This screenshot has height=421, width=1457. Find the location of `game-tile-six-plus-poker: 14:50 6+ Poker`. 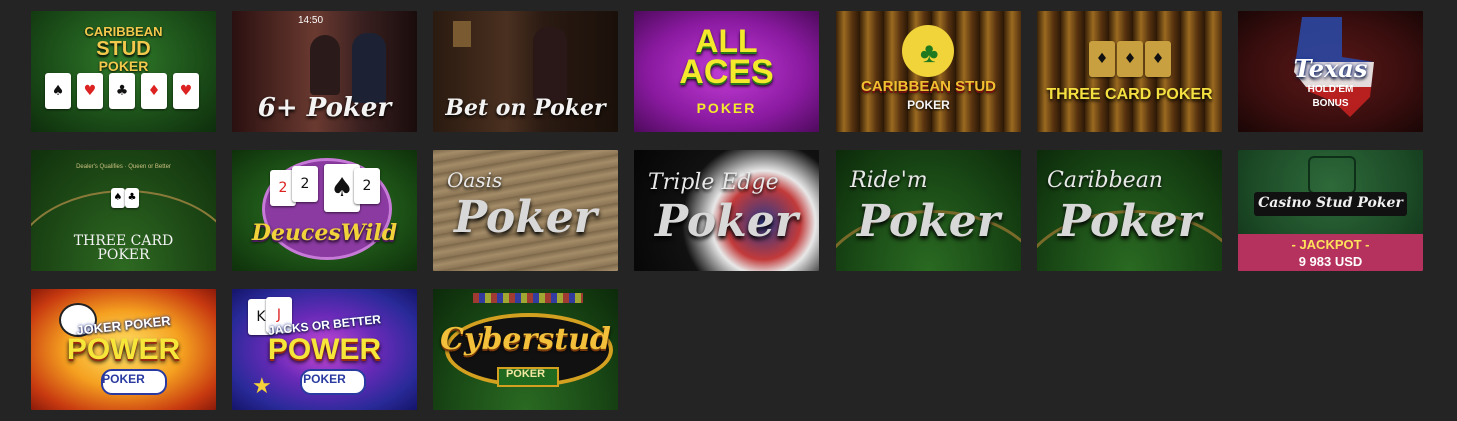

game-tile-six-plus-poker: 14:50 6+ Poker is located at coordinates (324, 71).